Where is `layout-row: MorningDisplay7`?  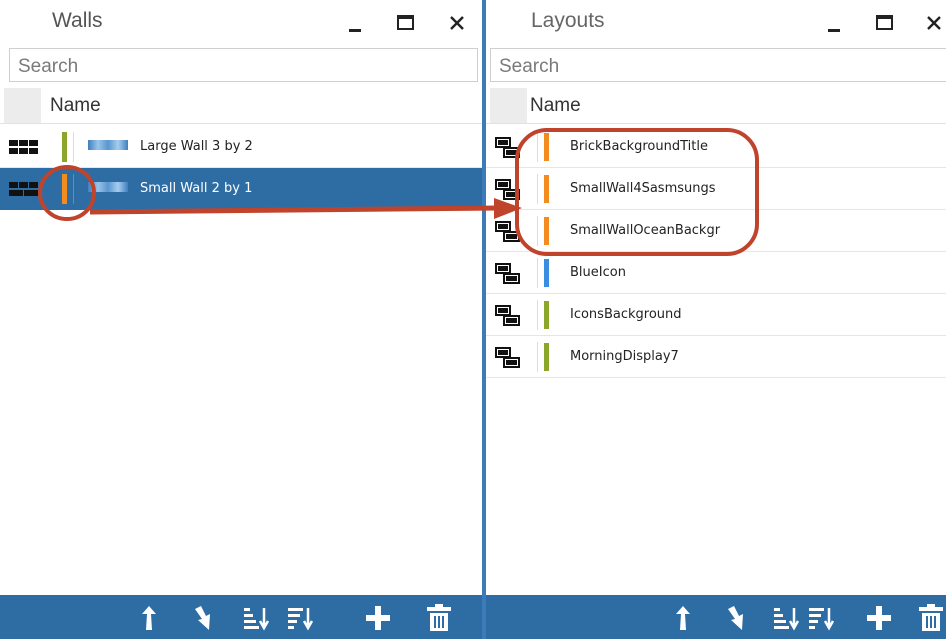 layout-row: MorningDisplay7 is located at coordinates (716, 357).